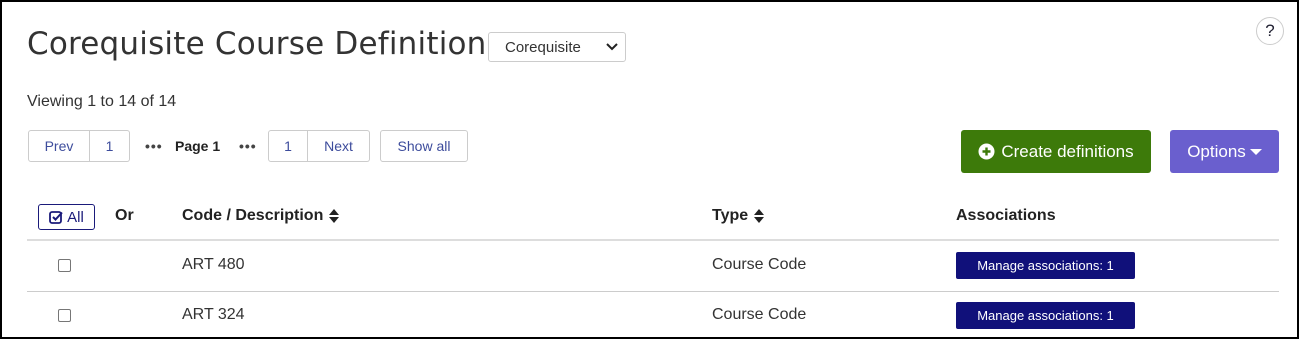 The image size is (1299, 339). I want to click on column-or-label: Or, so click(124, 215).